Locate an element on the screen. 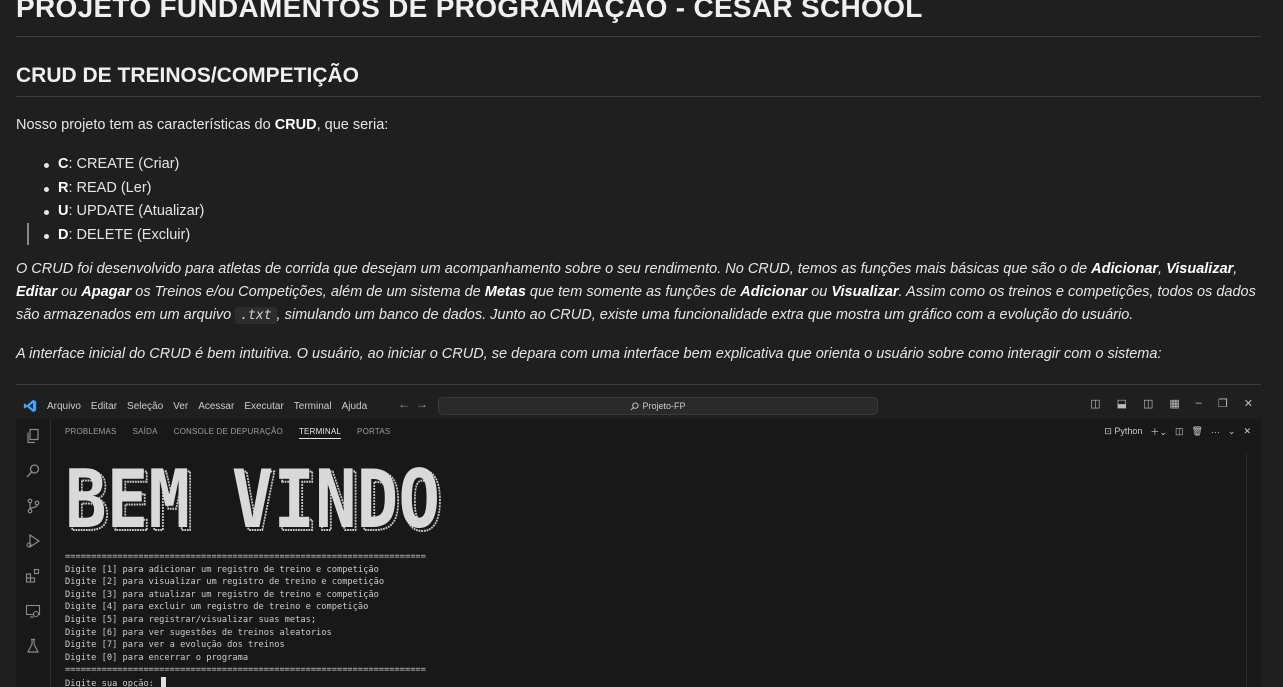 The image size is (1283, 687). terminal-profile-label: Python is located at coordinates (1128, 431).